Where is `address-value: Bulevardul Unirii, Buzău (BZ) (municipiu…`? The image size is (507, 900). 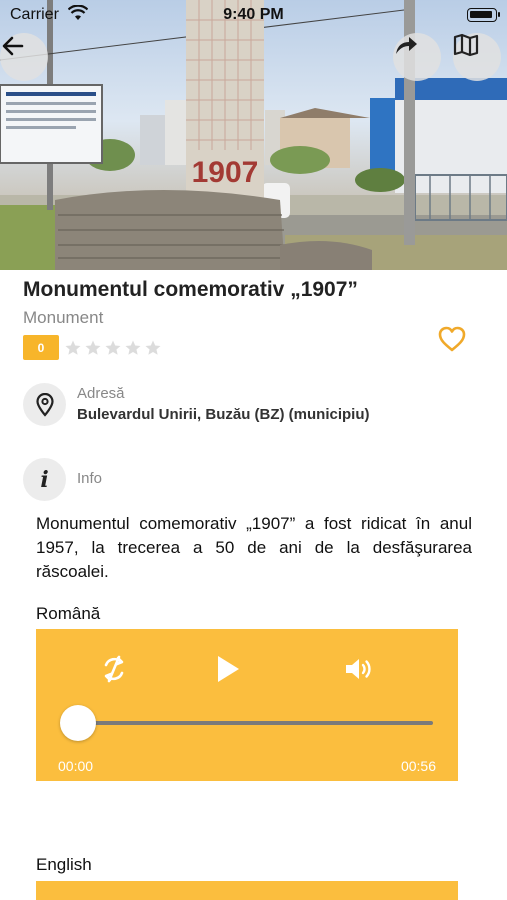 address-value: Bulevardul Unirii, Buzău (BZ) (municipiu… is located at coordinates (223, 414).